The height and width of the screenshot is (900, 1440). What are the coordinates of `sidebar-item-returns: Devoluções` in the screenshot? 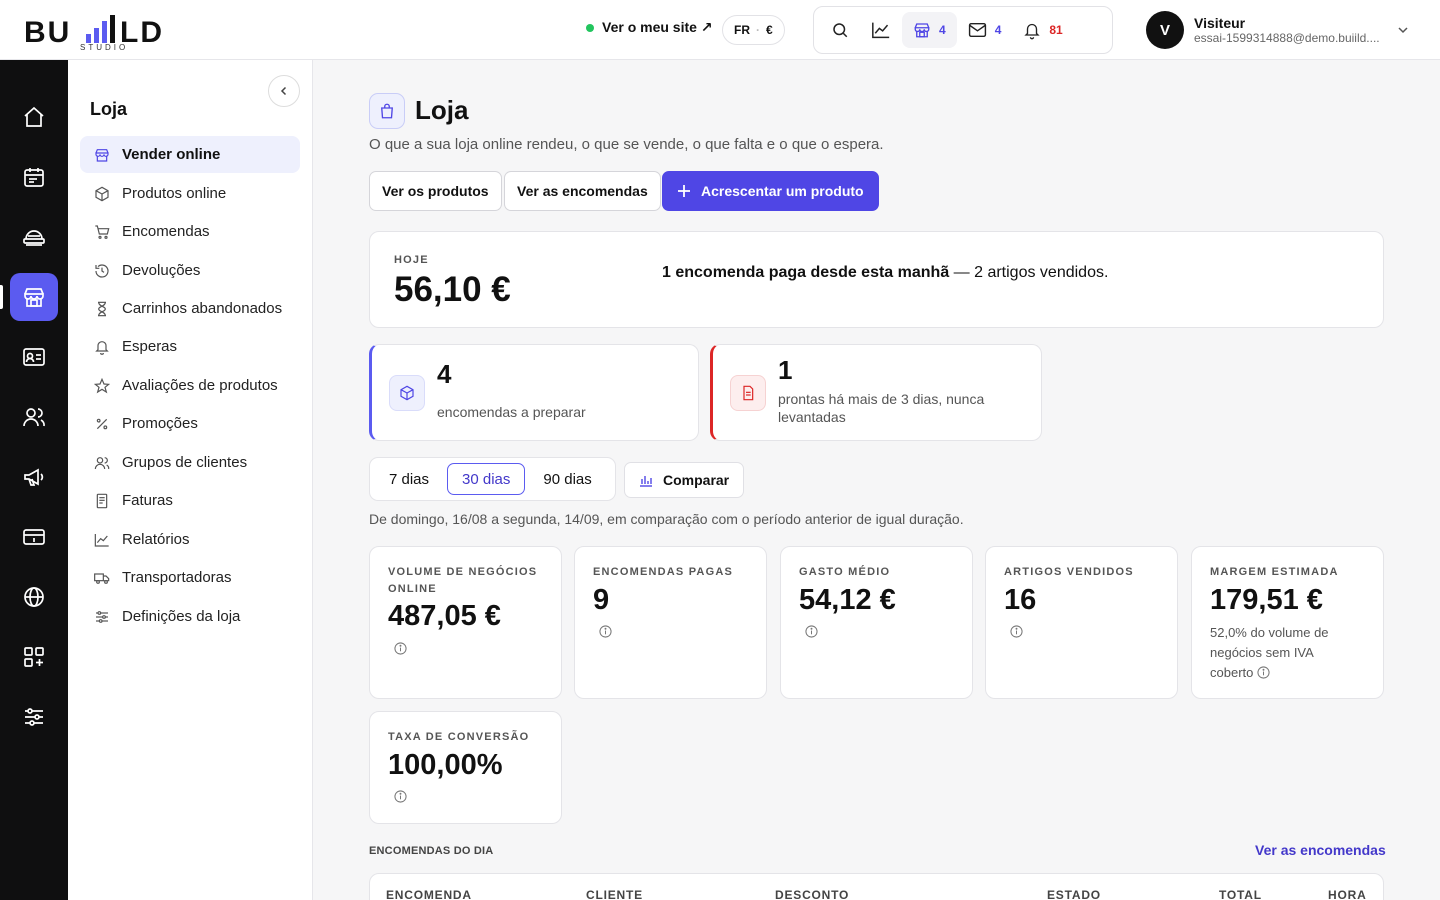 It's located at (190, 270).